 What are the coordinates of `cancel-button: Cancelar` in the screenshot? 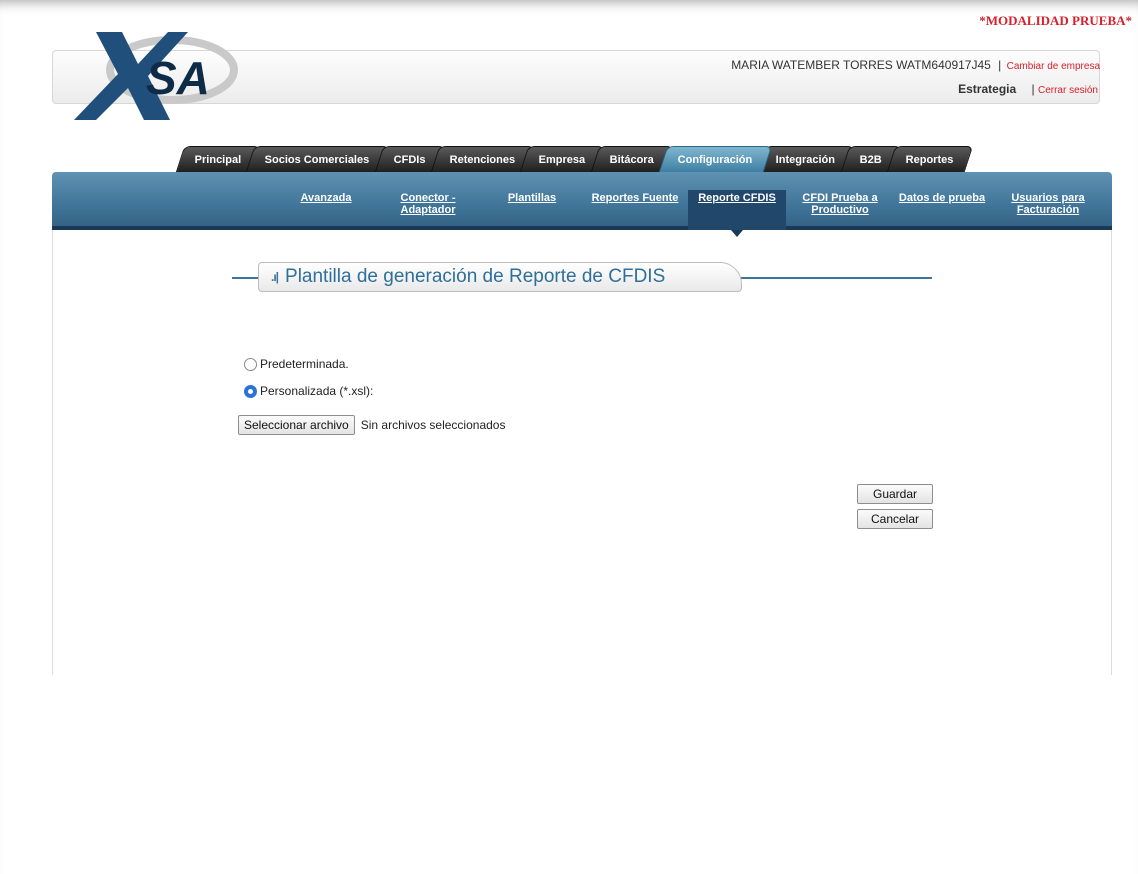 It's located at (895, 519).